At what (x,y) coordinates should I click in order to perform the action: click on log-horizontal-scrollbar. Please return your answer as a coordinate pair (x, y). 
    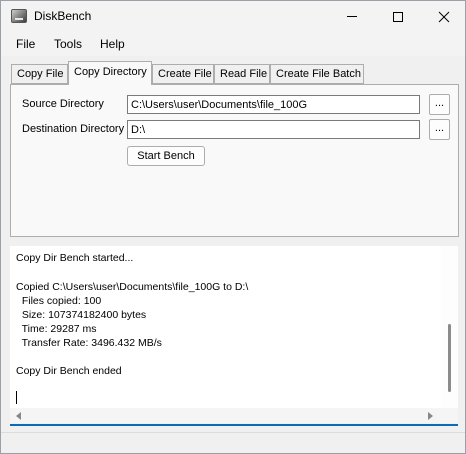
    Looking at the image, I should click on (234, 415).